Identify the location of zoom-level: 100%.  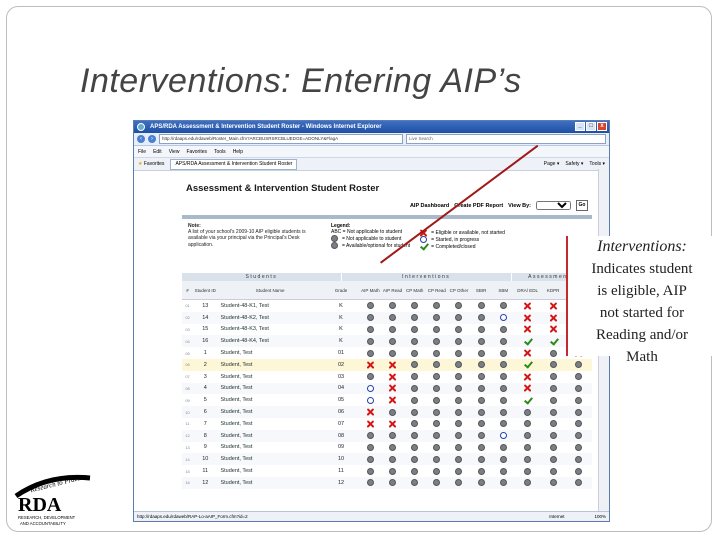
(600, 516).